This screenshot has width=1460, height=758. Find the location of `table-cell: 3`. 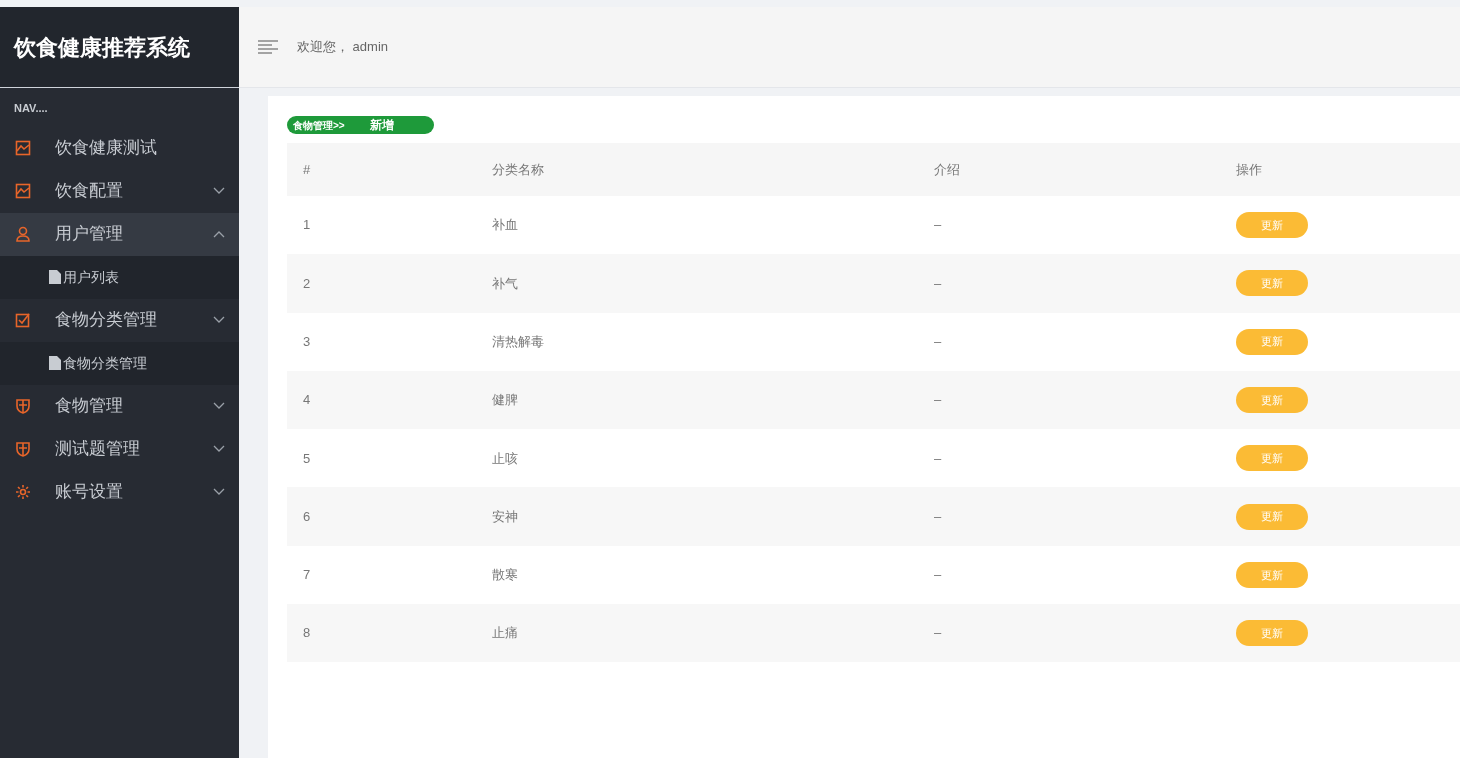

table-cell: 3 is located at coordinates (307, 341).